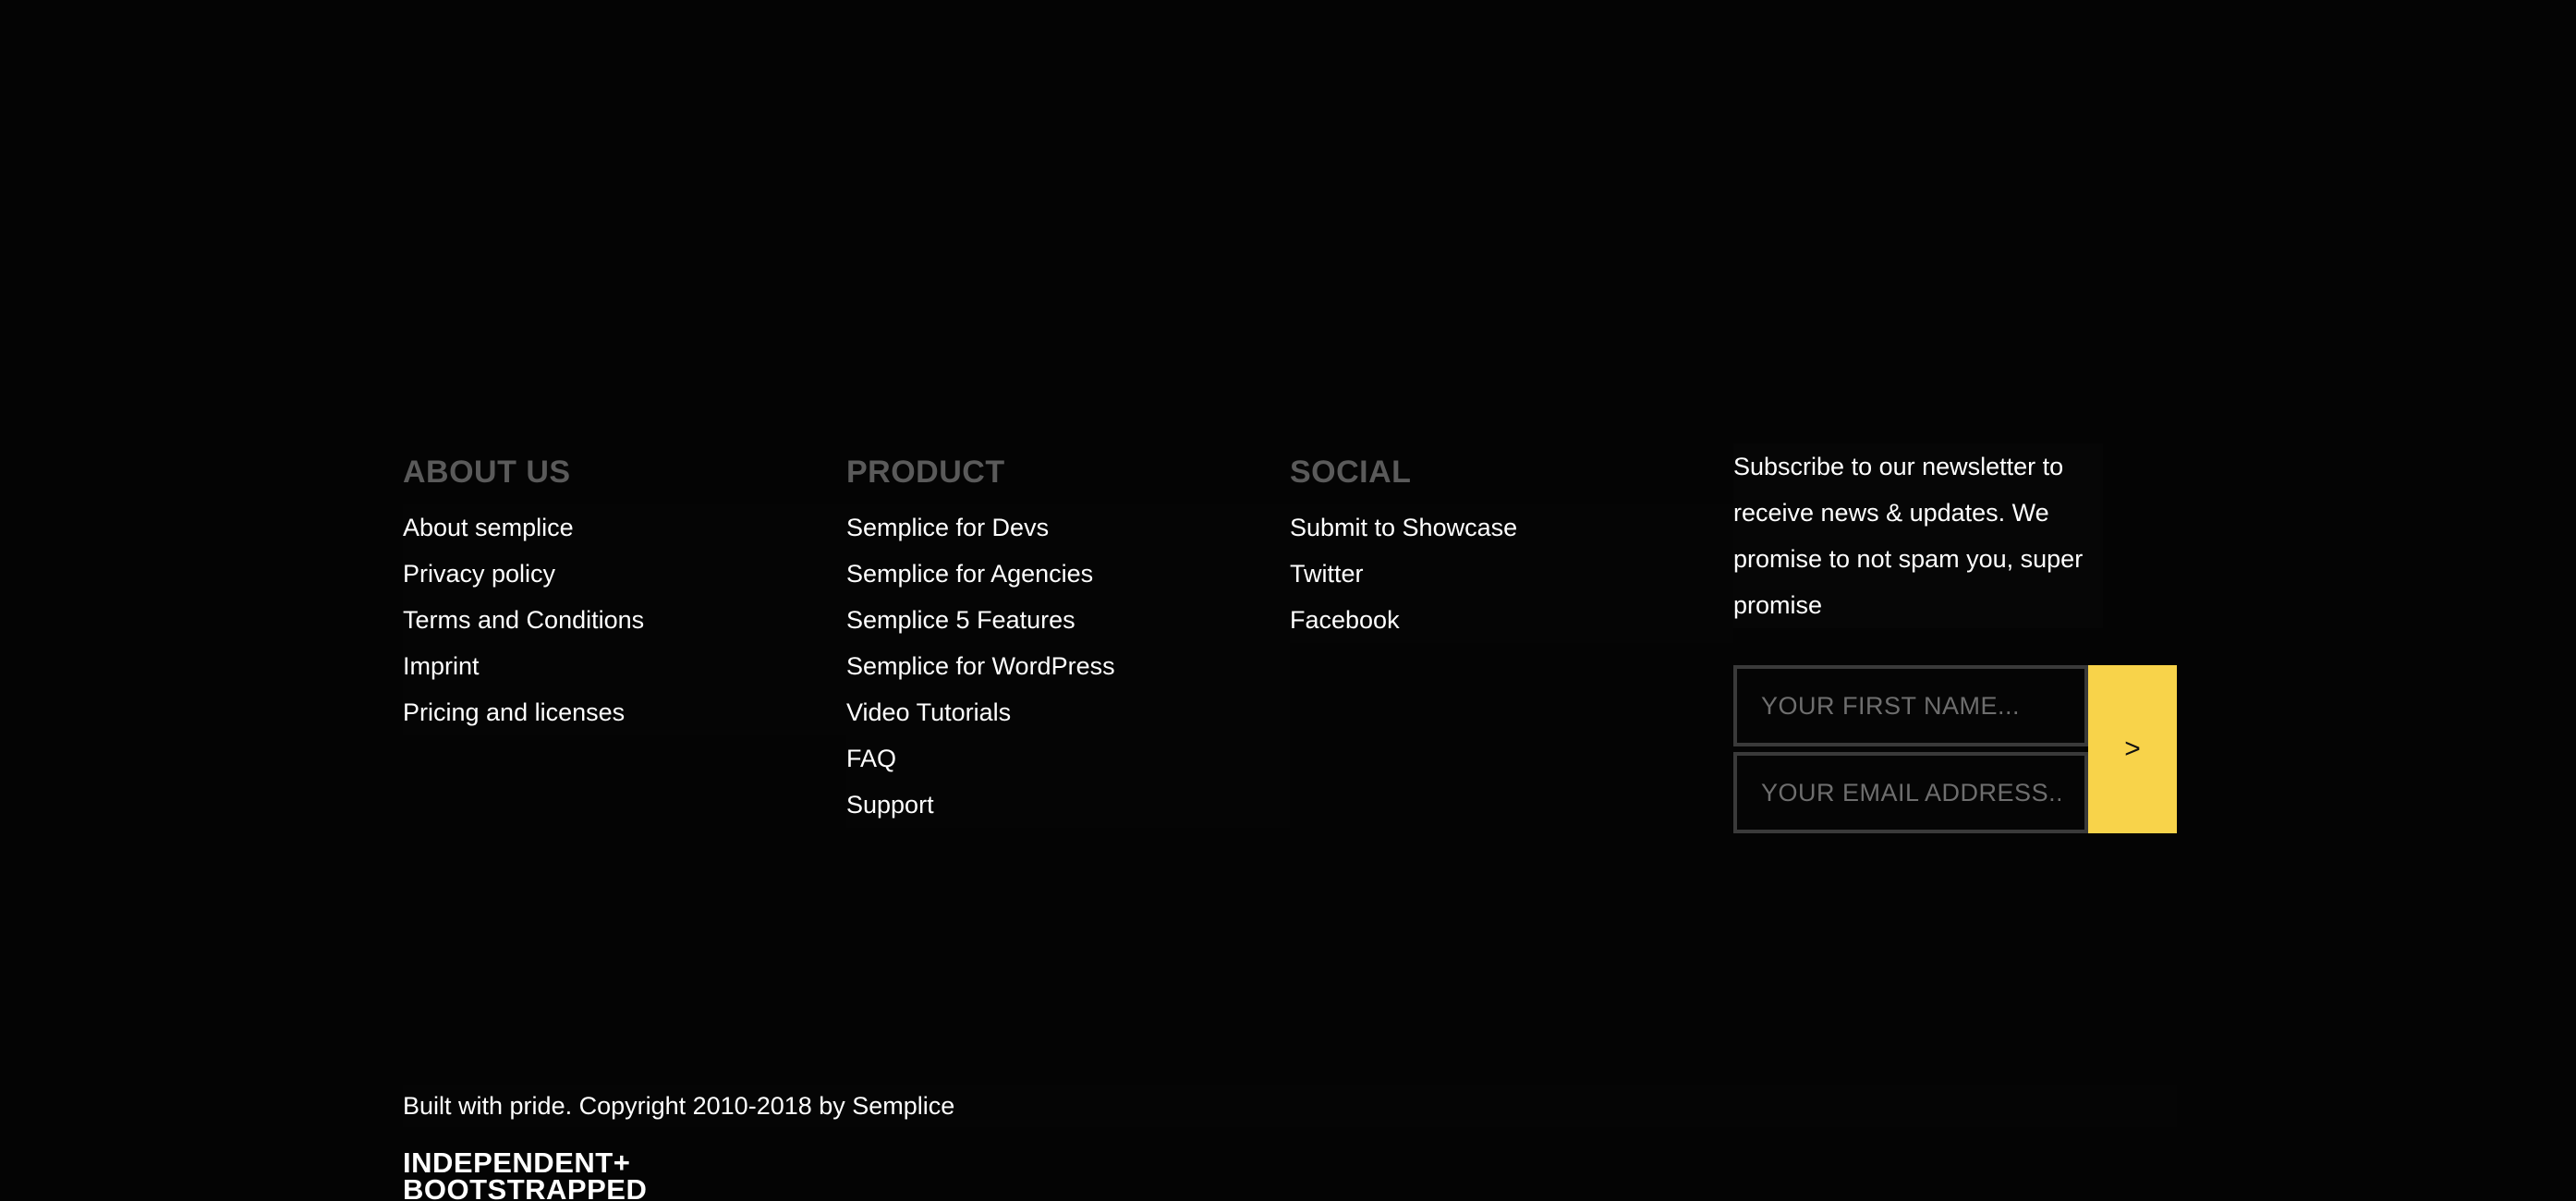 This screenshot has width=2576, height=1201. Describe the element at coordinates (624, 574) in the screenshot. I see `list-item: Privacy policy` at that location.